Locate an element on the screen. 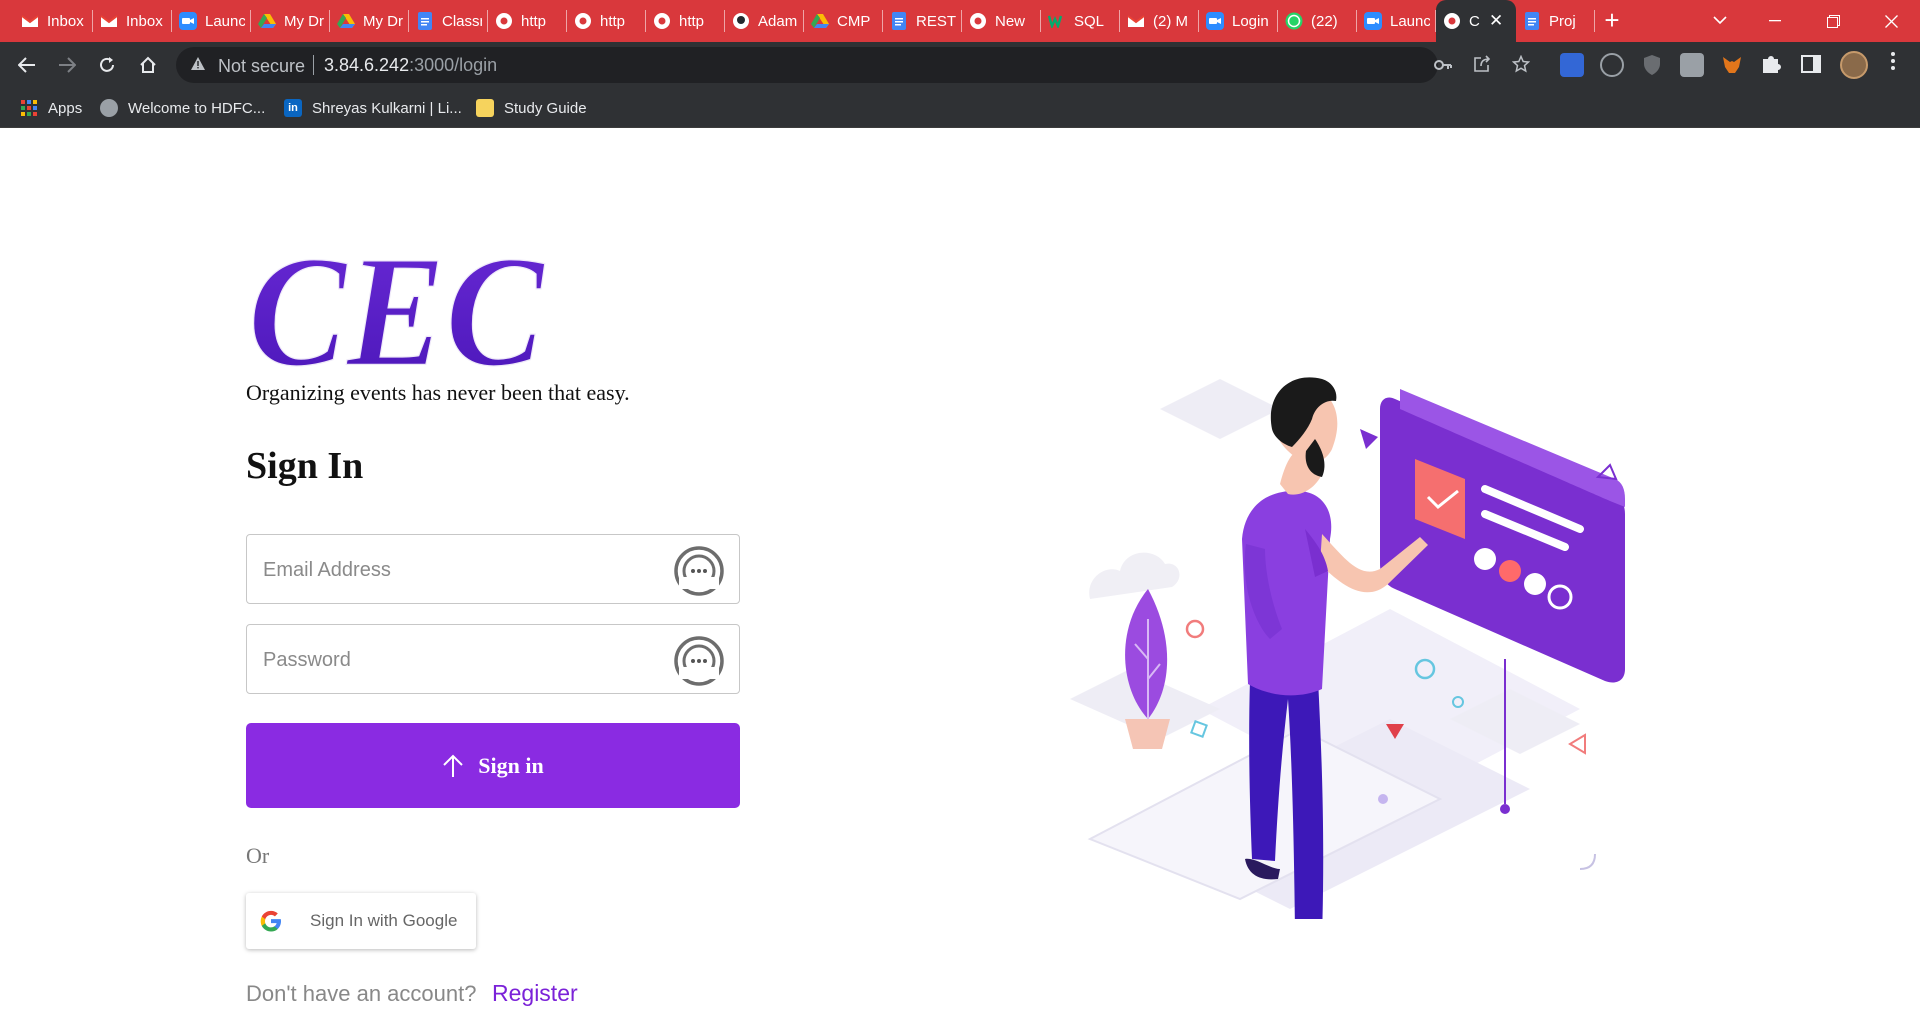 The width and height of the screenshot is (1920, 1020). restore-icon is located at coordinates (1833, 21).